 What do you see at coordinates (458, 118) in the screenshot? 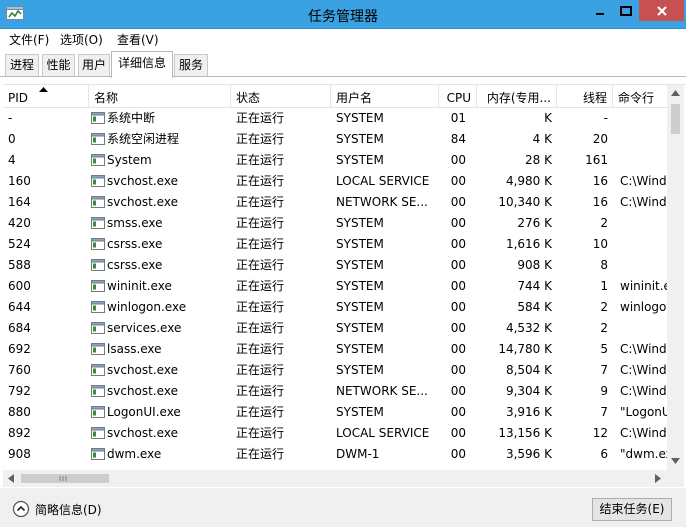
I see `cpu-cell: 01` at bounding box center [458, 118].